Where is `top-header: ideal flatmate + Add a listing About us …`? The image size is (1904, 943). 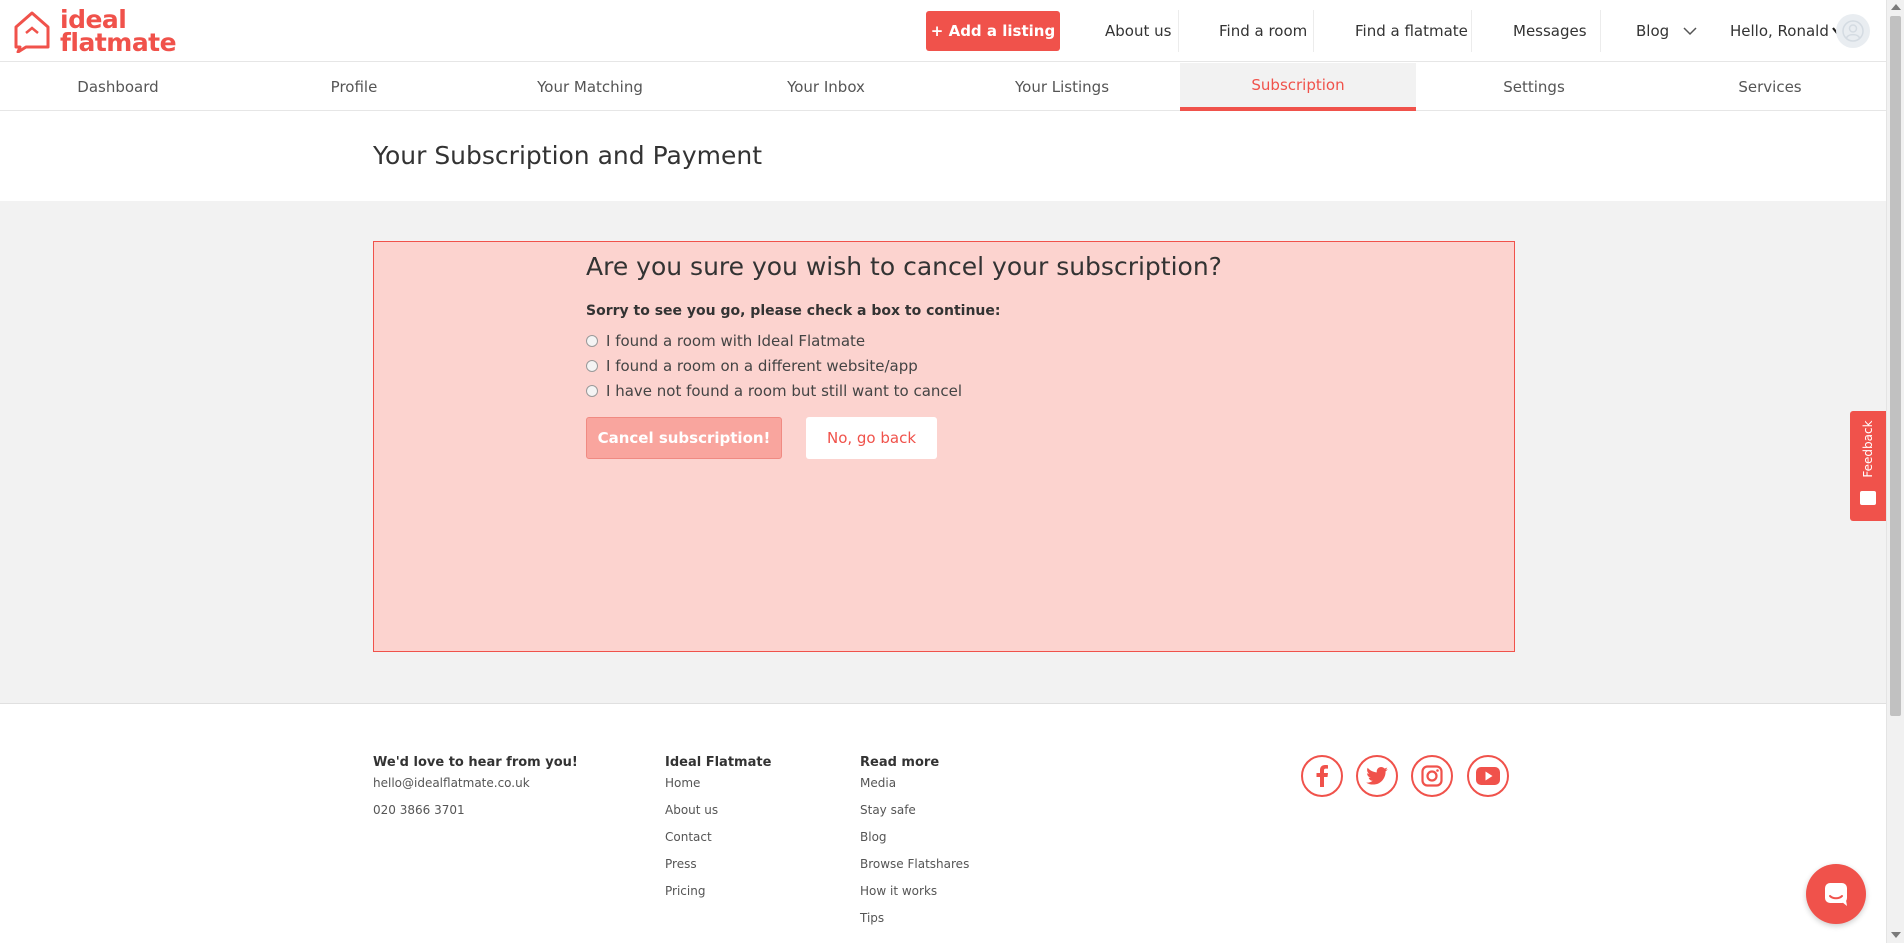
top-header: ideal flatmate + Add a listing About us … is located at coordinates (943, 31).